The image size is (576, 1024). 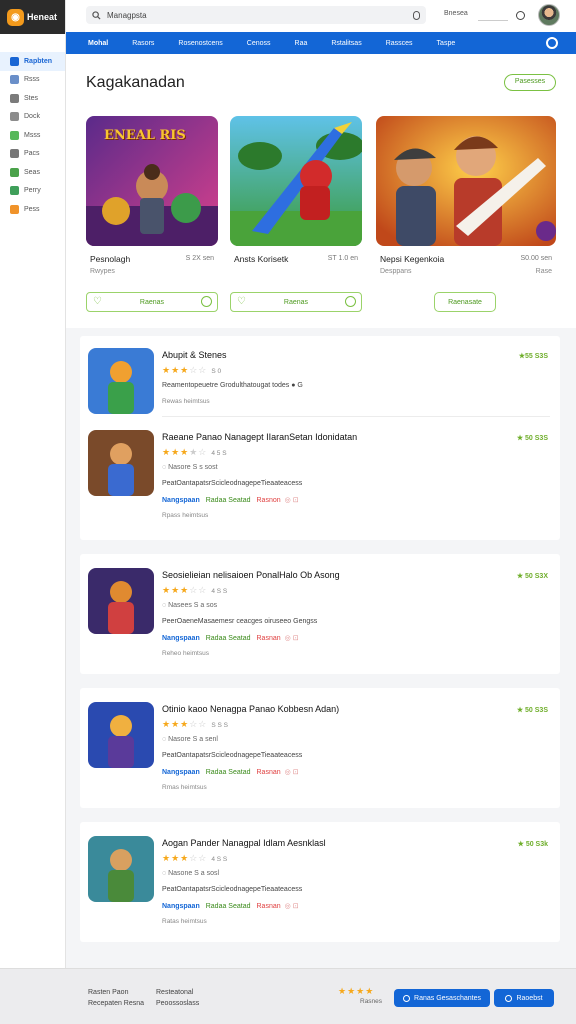 I want to click on footer-primary-button: Ranas Gesaschantes, so click(x=442, y=998).